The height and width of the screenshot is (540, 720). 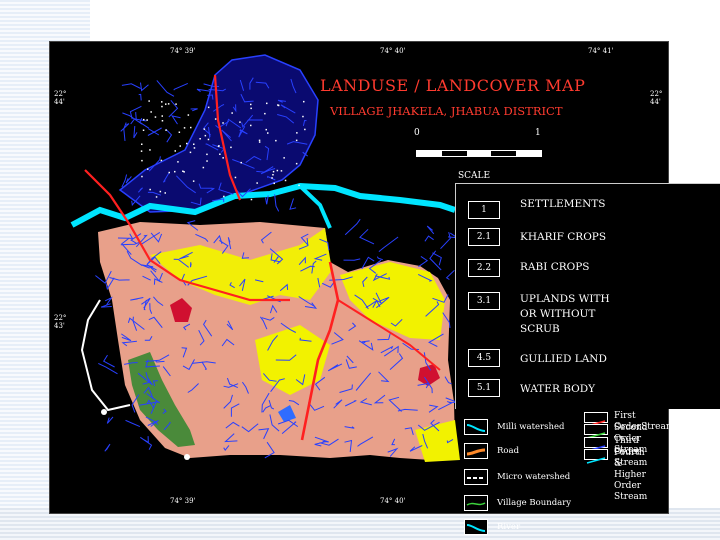 I want to click on legend-code: 1, so click(x=484, y=210).